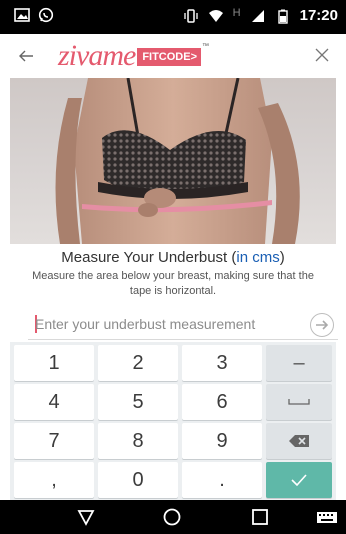  I want to click on battery-icon, so click(282, 16).